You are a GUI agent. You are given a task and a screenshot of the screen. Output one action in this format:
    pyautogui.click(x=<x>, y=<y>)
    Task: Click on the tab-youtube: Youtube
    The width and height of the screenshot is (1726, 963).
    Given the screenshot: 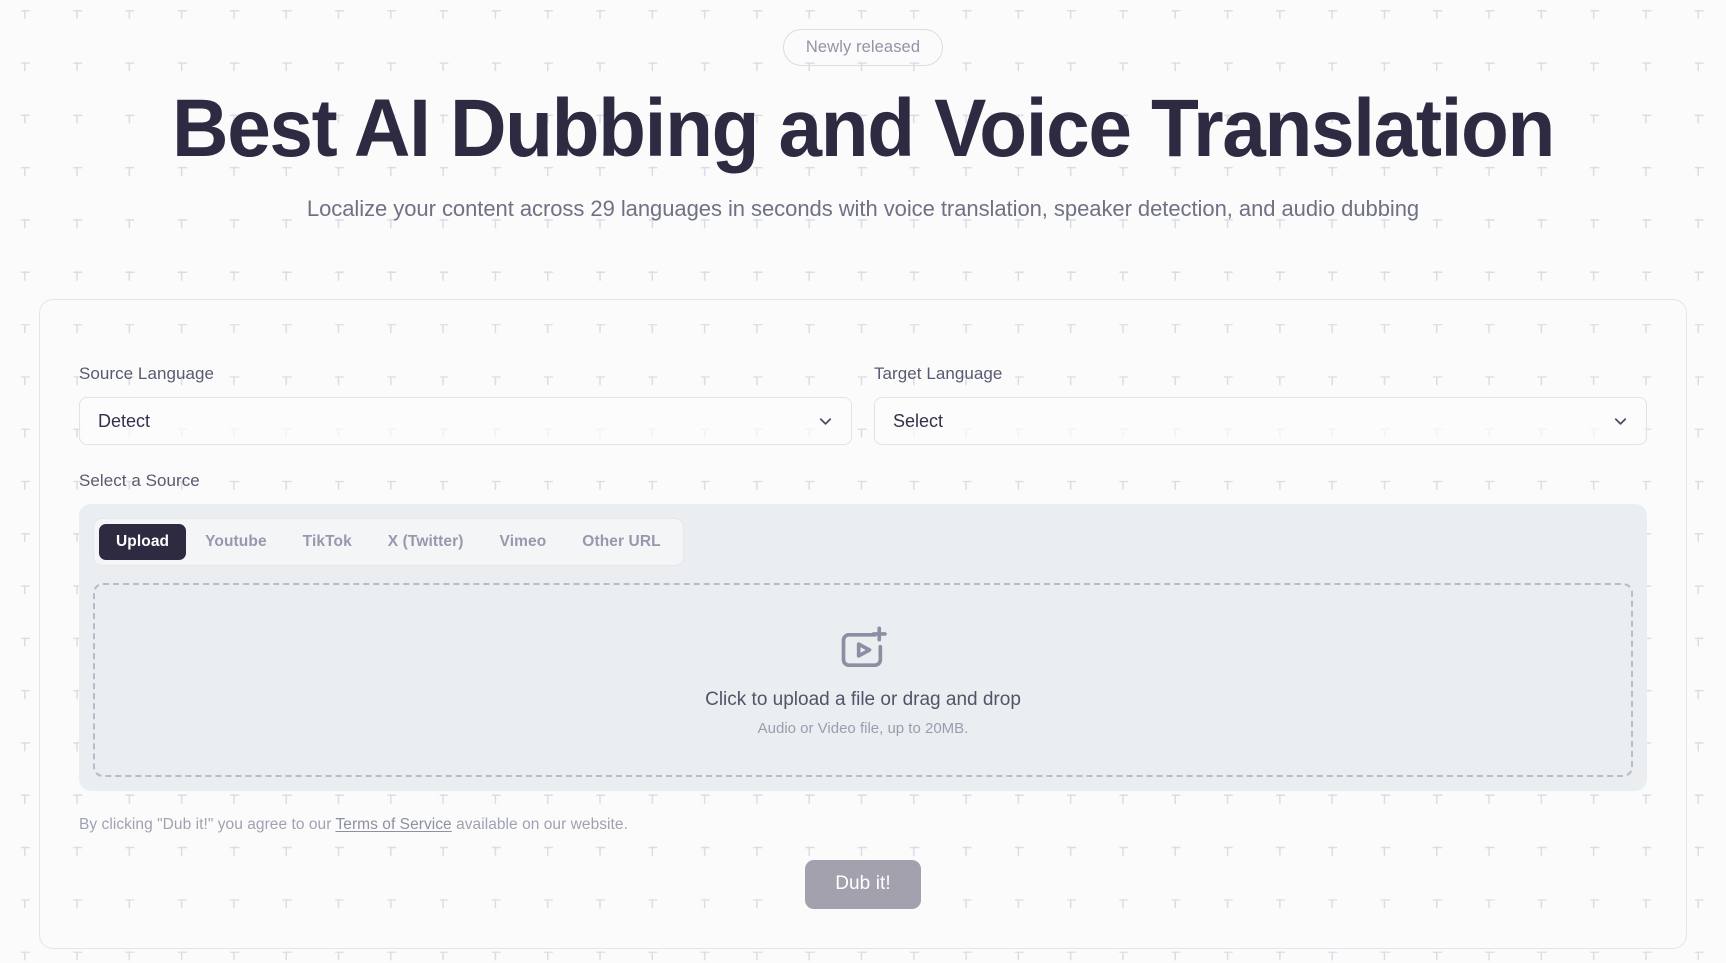 What is the action you would take?
    pyautogui.click(x=236, y=542)
    